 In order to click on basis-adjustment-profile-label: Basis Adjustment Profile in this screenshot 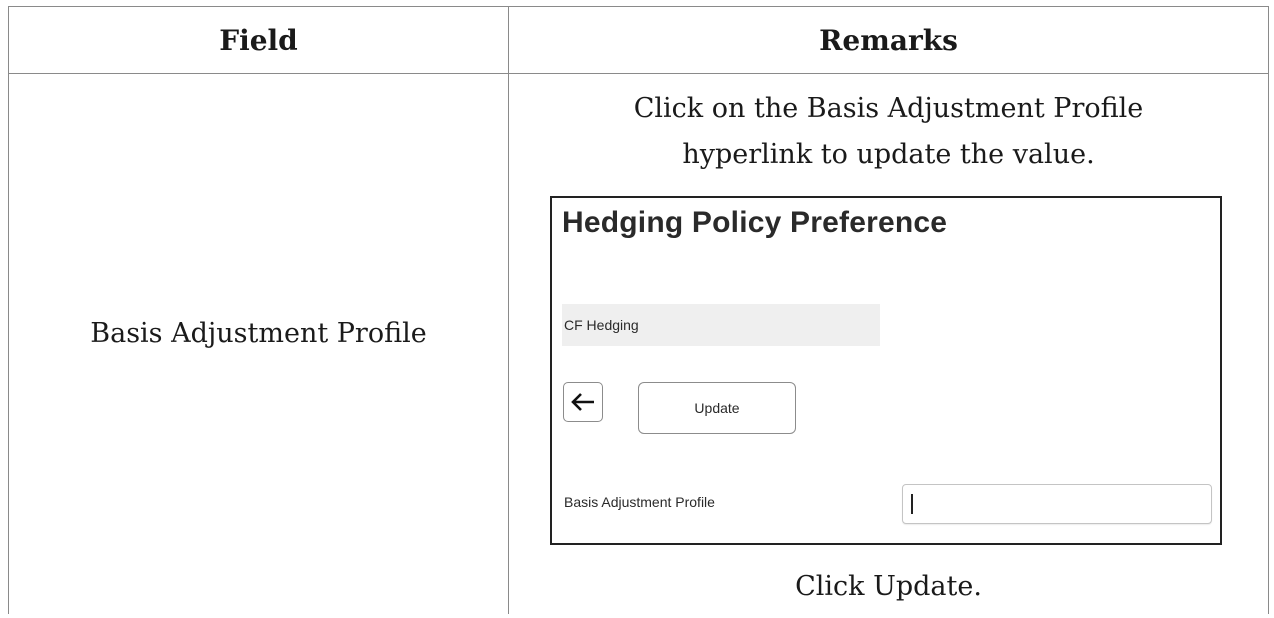, I will do `click(639, 502)`.